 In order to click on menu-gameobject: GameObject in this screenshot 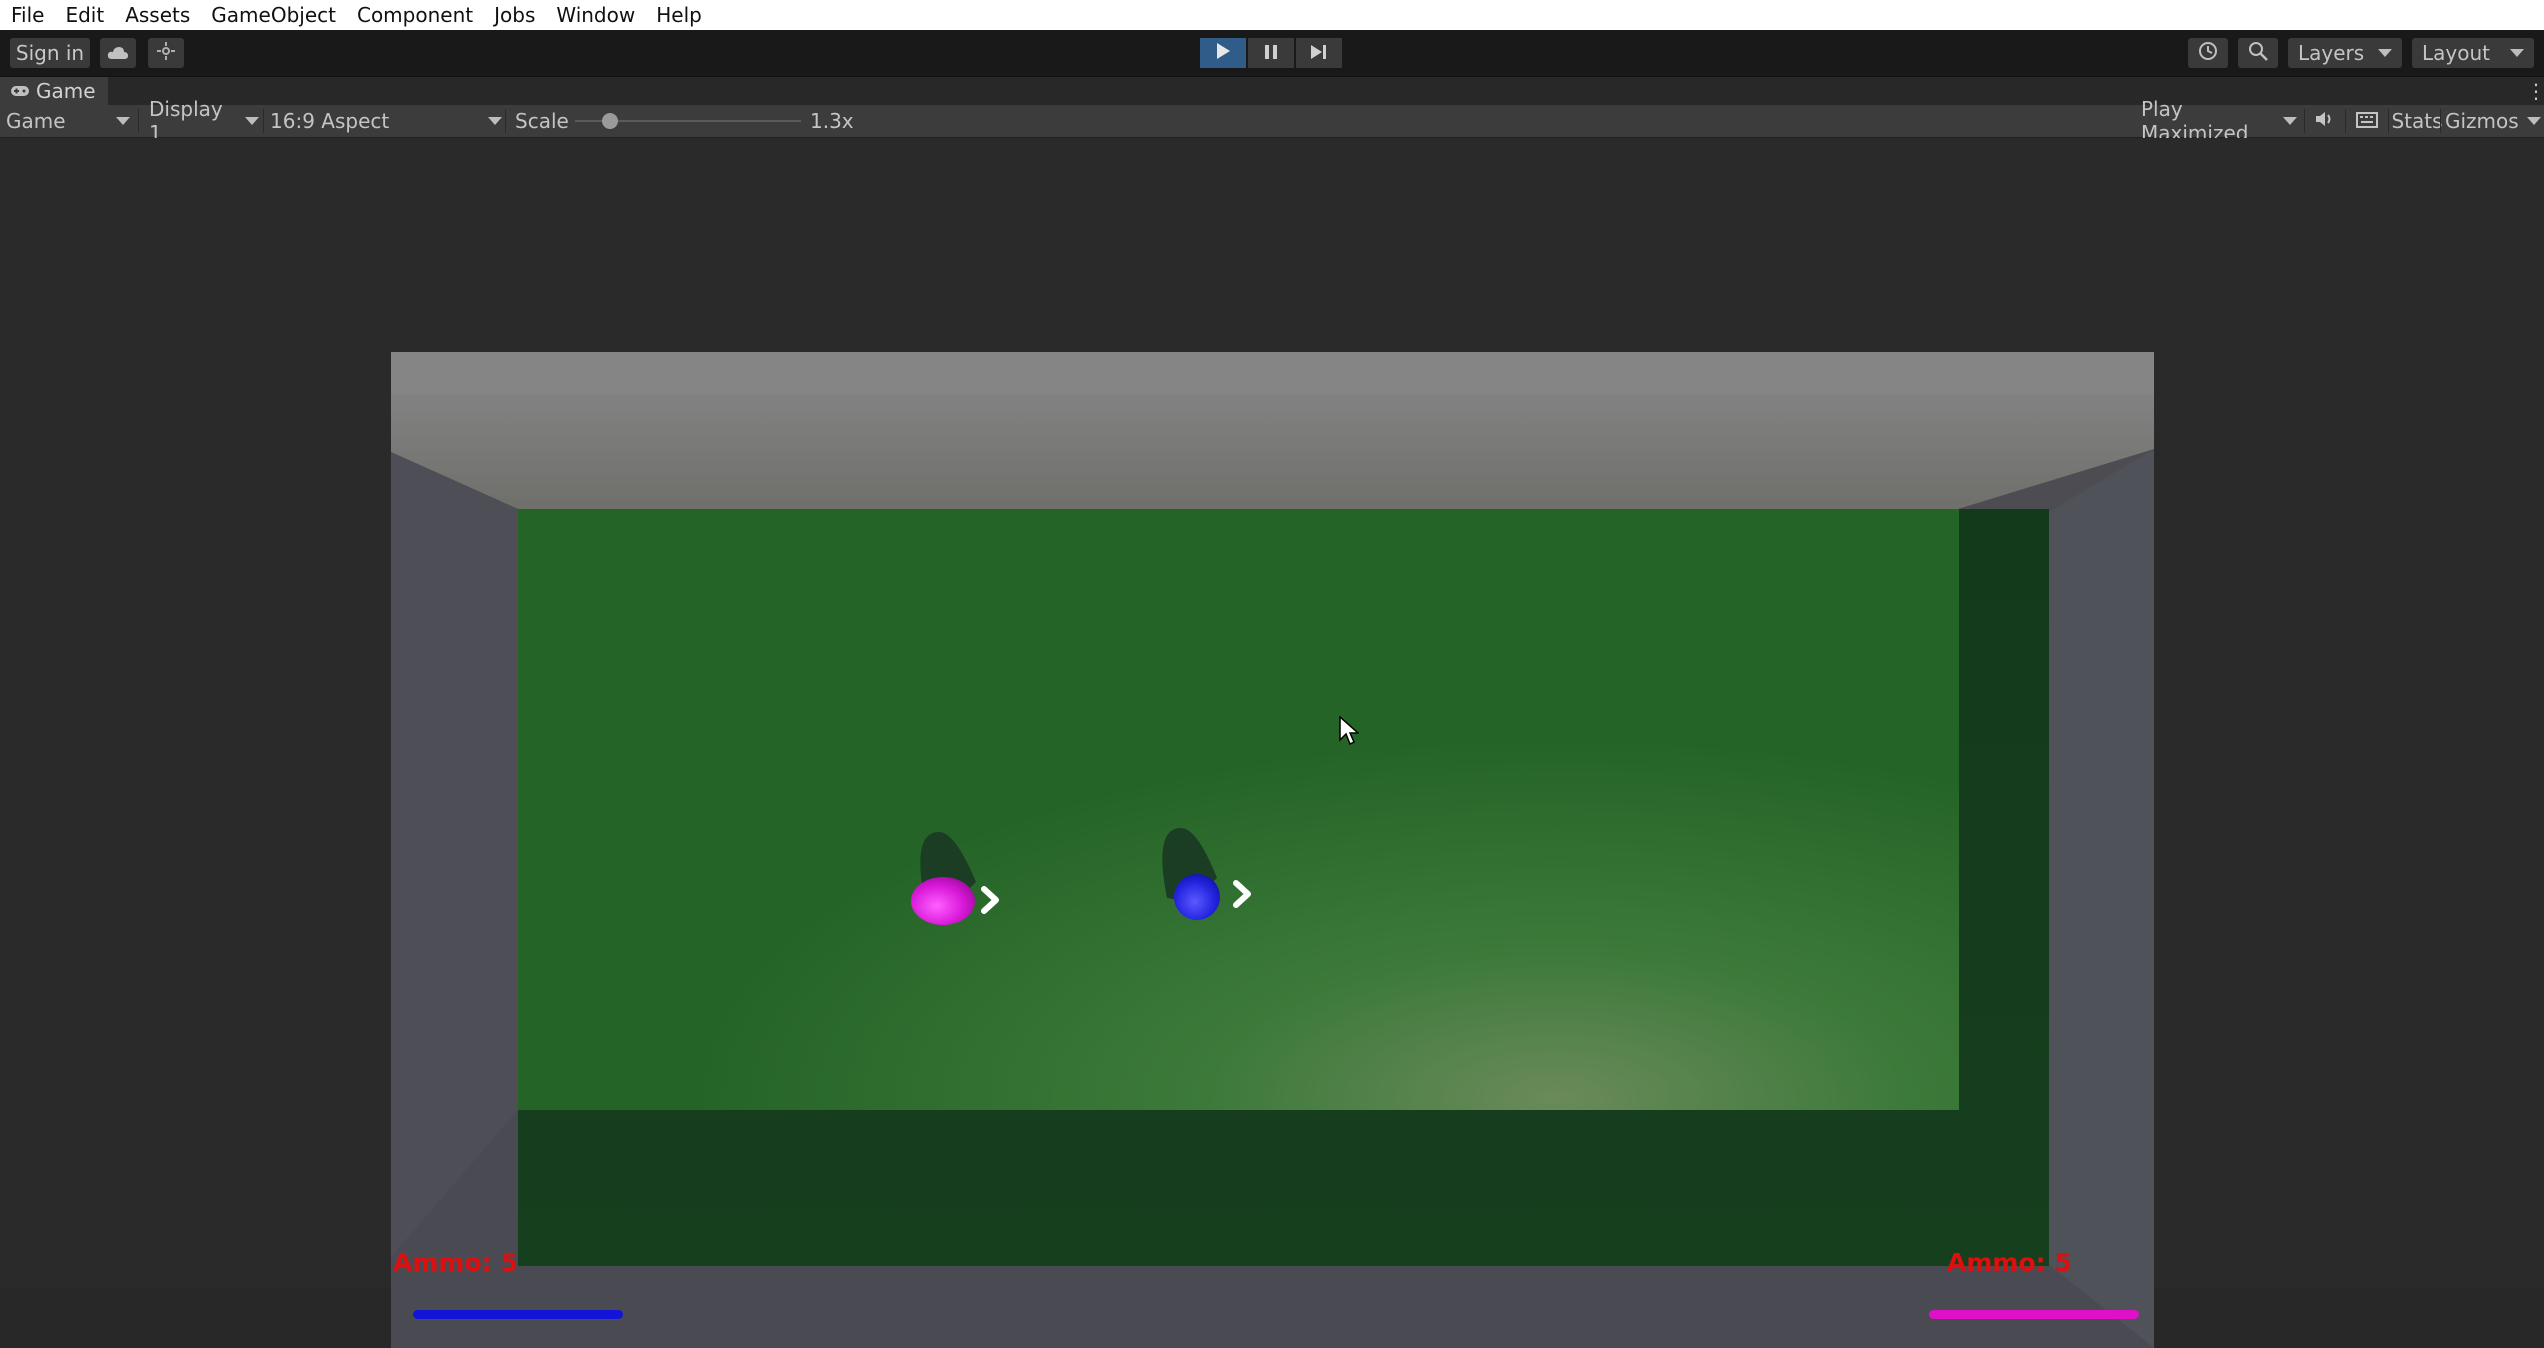, I will do `click(273, 15)`.